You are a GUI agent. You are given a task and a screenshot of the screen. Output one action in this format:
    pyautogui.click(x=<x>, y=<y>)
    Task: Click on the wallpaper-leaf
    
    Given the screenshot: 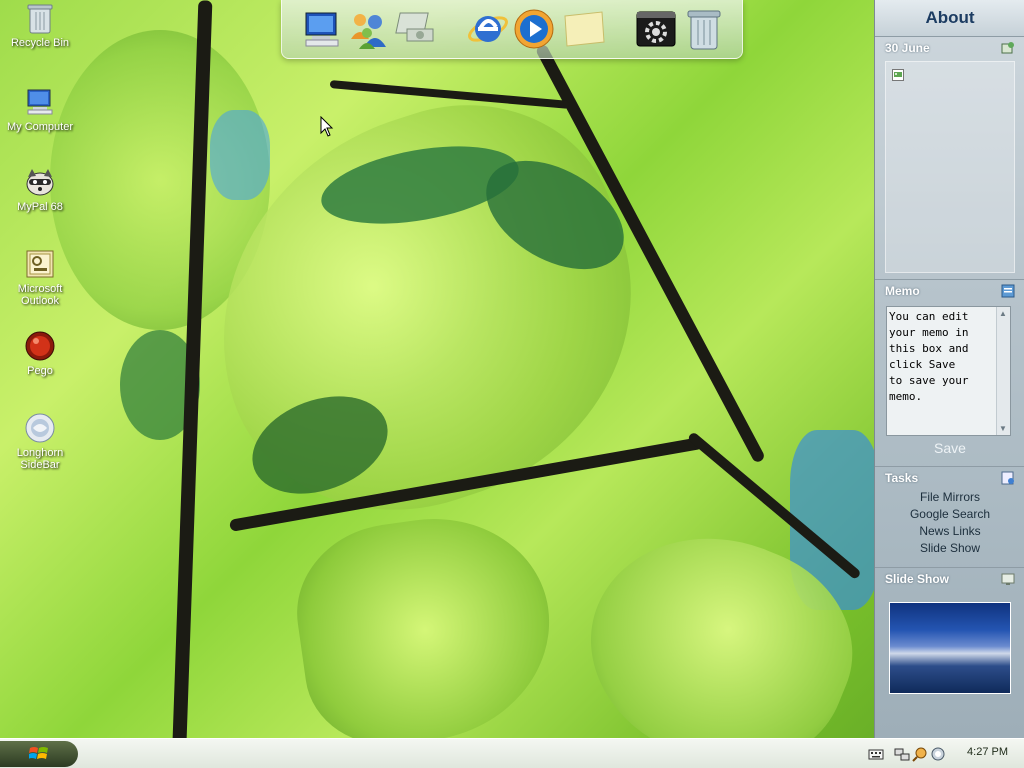 What is the action you would take?
    pyautogui.click(x=425, y=630)
    